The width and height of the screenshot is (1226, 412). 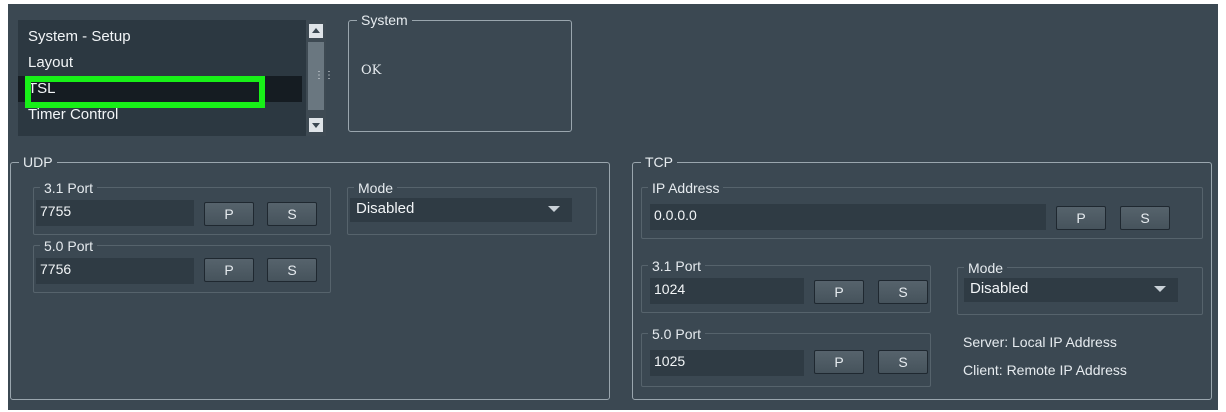 What do you see at coordinates (316, 125) in the screenshot?
I see `scroll-down-icon` at bounding box center [316, 125].